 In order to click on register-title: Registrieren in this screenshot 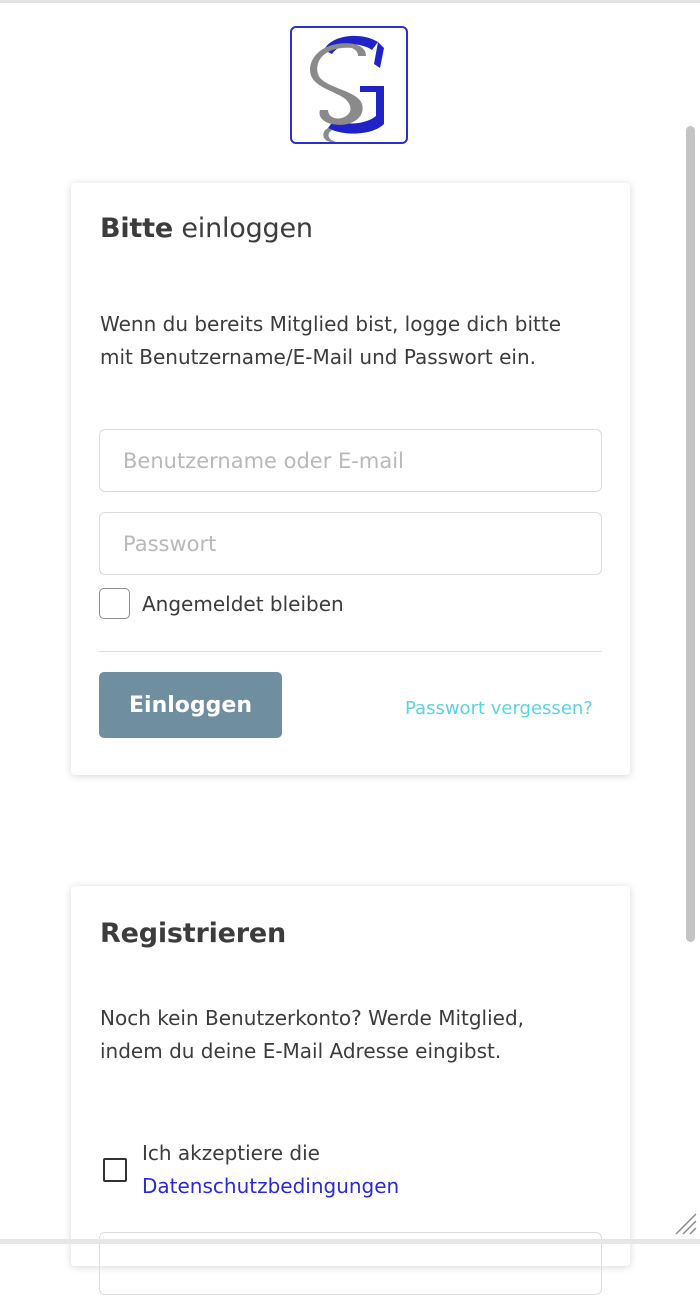, I will do `click(193, 933)`.